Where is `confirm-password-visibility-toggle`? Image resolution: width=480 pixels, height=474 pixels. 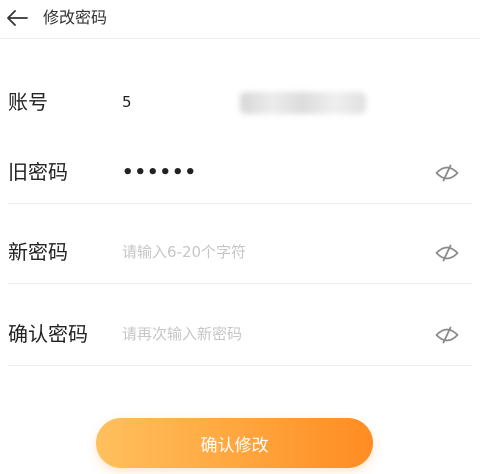 confirm-password-visibility-toggle is located at coordinates (447, 335).